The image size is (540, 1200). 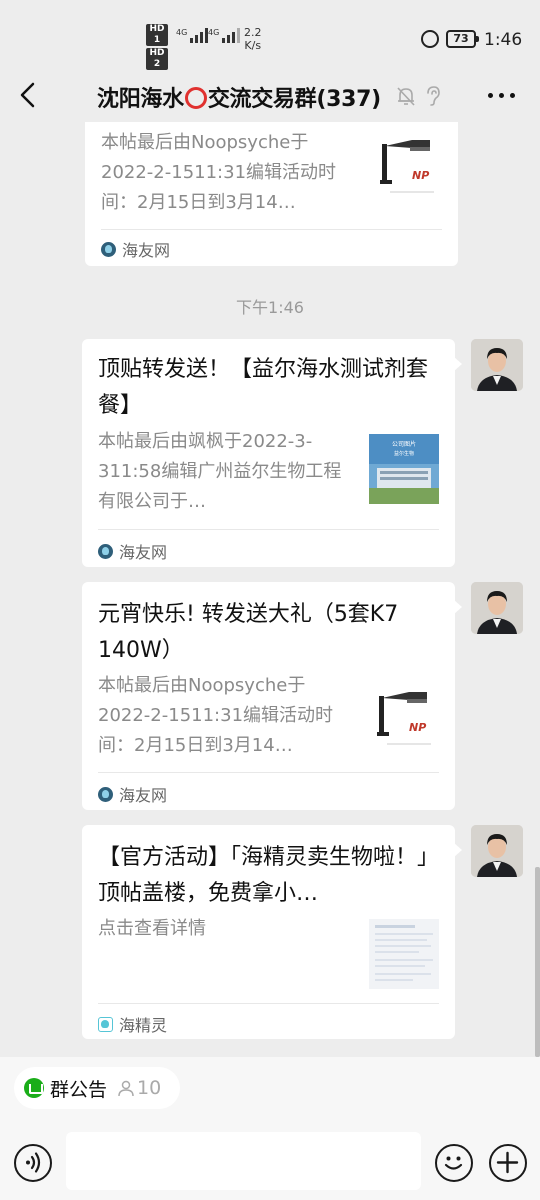 What do you see at coordinates (126, 1088) in the screenshot?
I see `person-icon` at bounding box center [126, 1088].